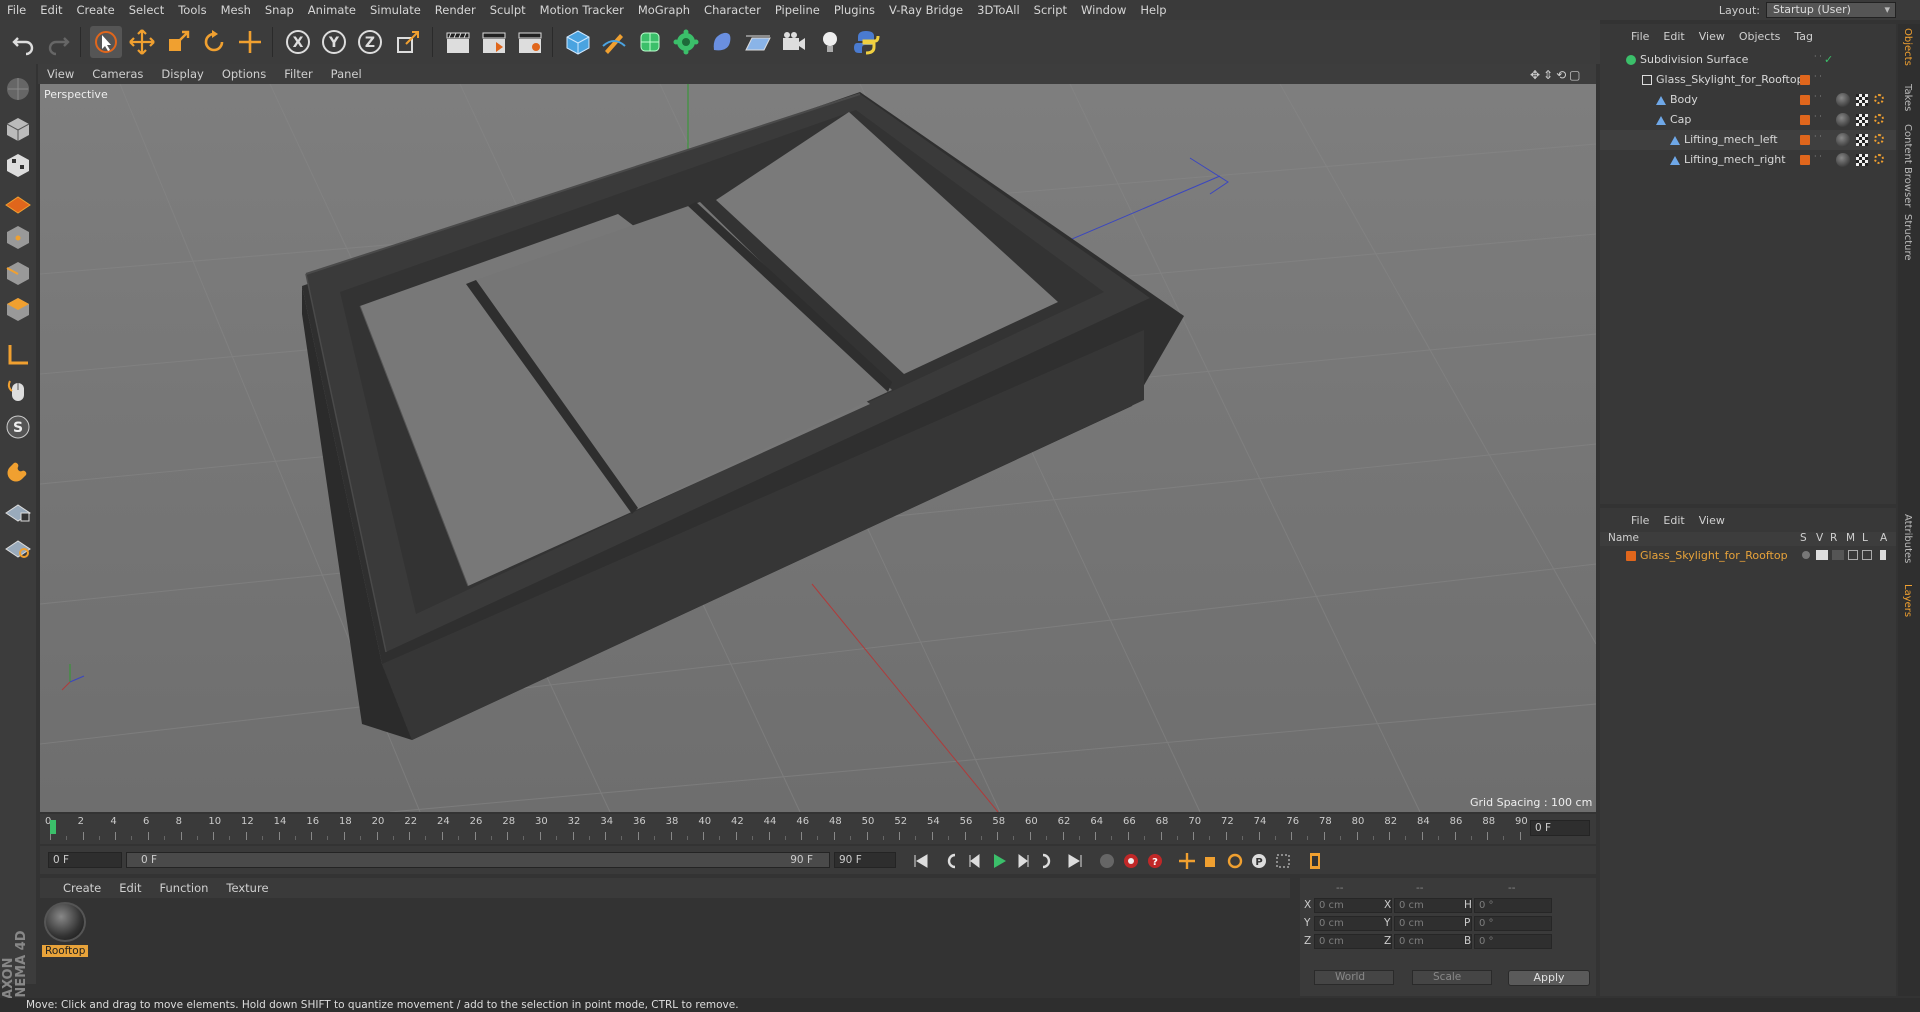 This screenshot has width=1920, height=1012. Describe the element at coordinates (184, 888) in the screenshot. I see `material-menu-function: Function` at that location.